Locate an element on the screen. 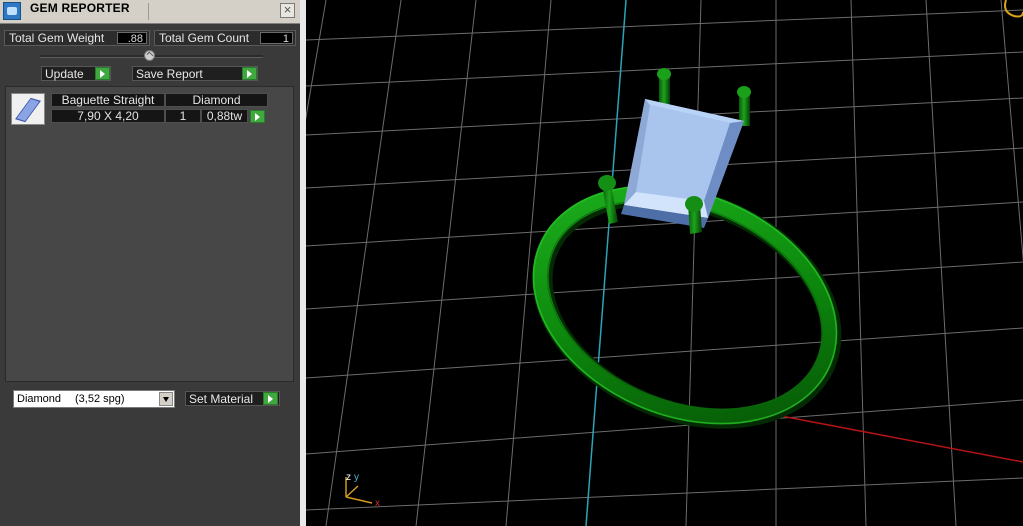 The width and height of the screenshot is (1023, 526). gem-weight-cell: 0,88tw is located at coordinates (224, 116).